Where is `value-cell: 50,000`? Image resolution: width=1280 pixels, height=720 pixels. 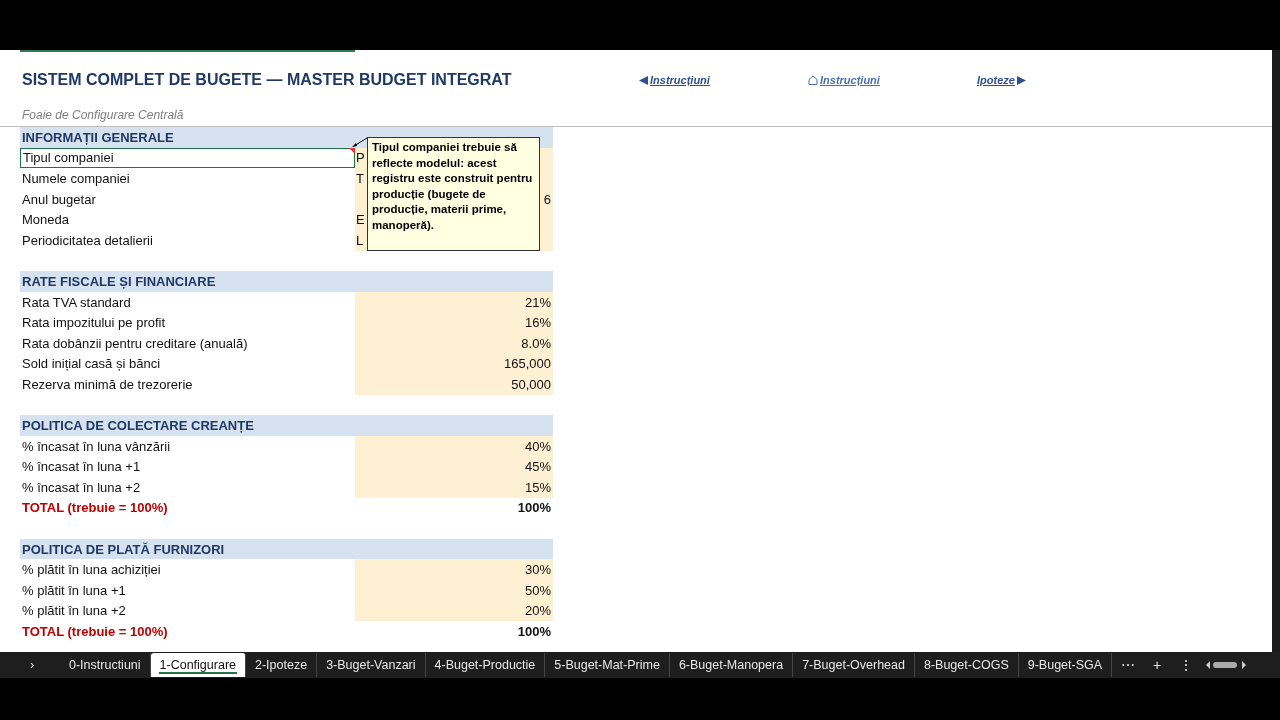
value-cell: 50,000 is located at coordinates (454, 384).